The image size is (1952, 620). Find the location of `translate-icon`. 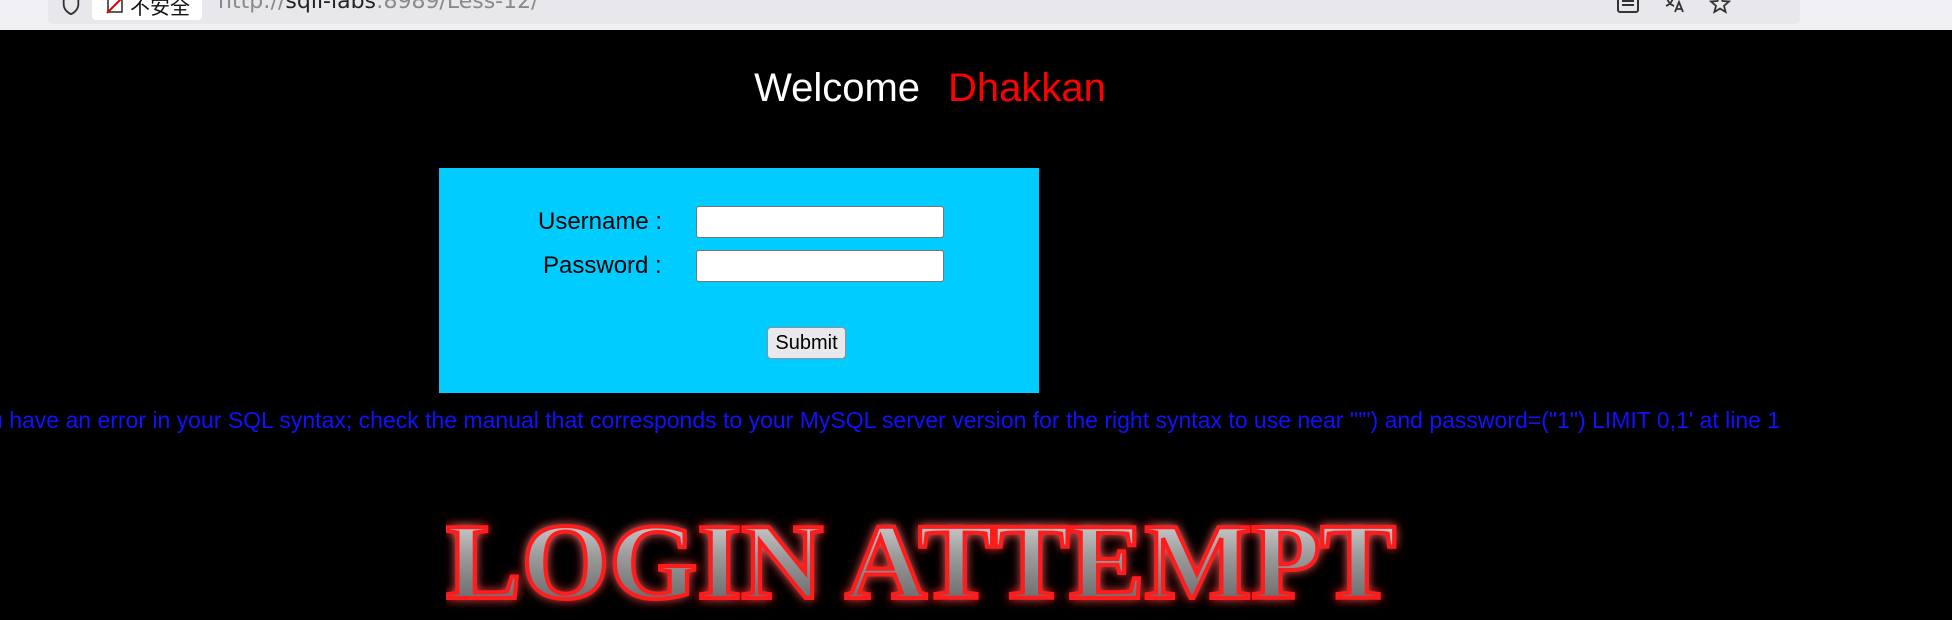

translate-icon is located at coordinates (1674, 8).